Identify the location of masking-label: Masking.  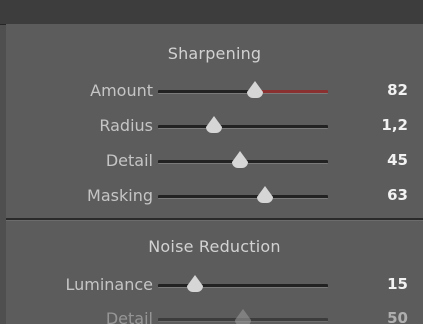
(120, 195).